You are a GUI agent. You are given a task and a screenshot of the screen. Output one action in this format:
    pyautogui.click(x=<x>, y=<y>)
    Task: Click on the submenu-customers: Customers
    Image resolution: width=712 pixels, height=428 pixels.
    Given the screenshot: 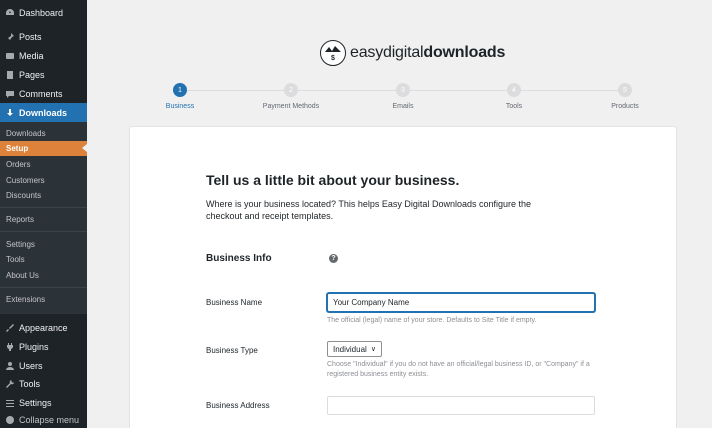 What is the action you would take?
    pyautogui.click(x=43, y=180)
    